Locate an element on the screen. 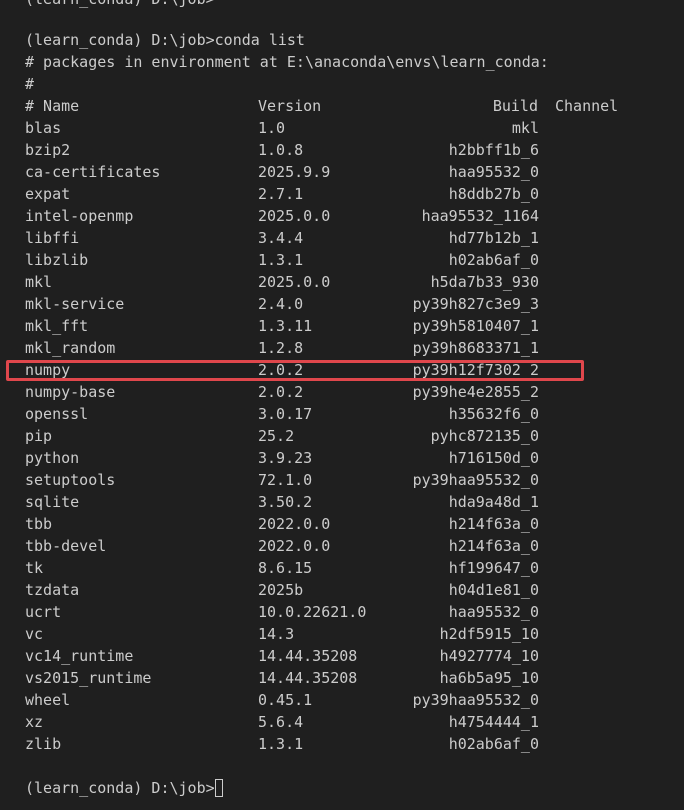  table-row: bzip2 1.0.8 h2bbff1b_6 is located at coordinates (342, 150).